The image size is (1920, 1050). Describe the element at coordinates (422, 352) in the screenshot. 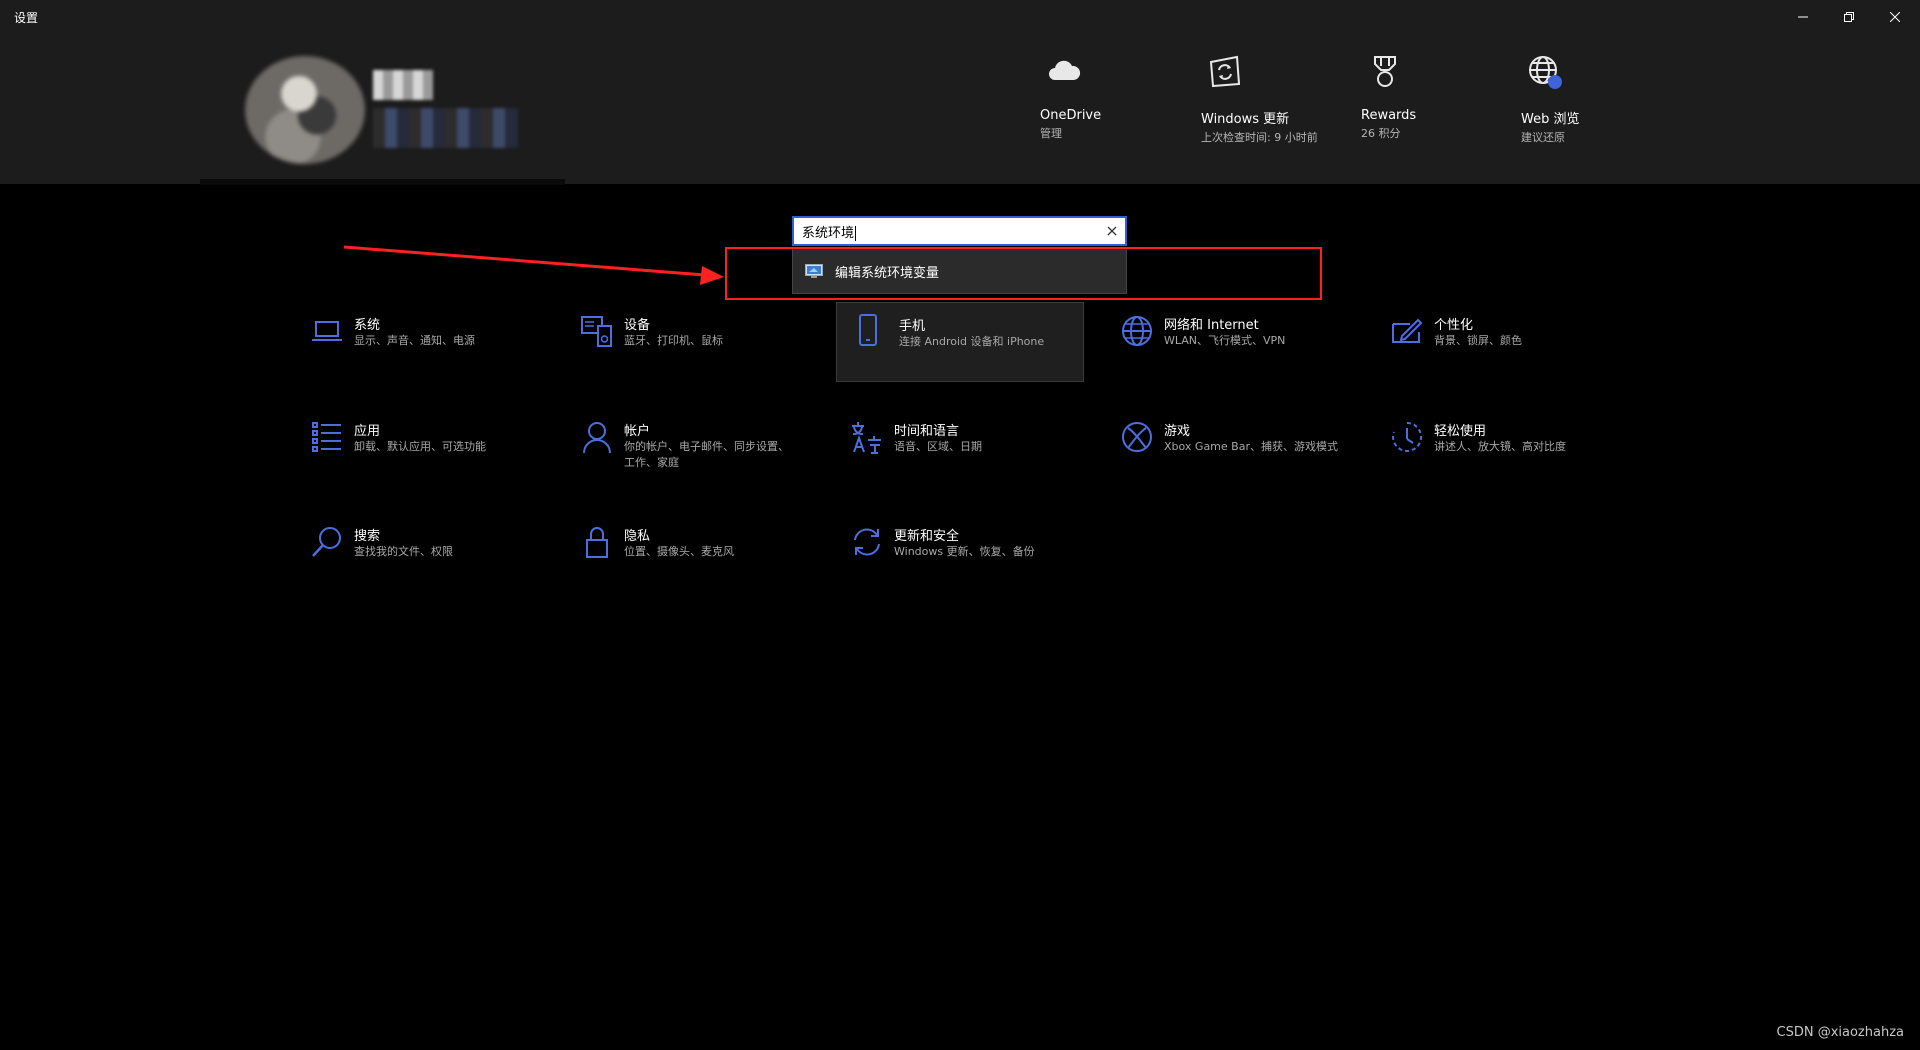

I see `category-system: 系统 显示、声音、通知、电源` at that location.